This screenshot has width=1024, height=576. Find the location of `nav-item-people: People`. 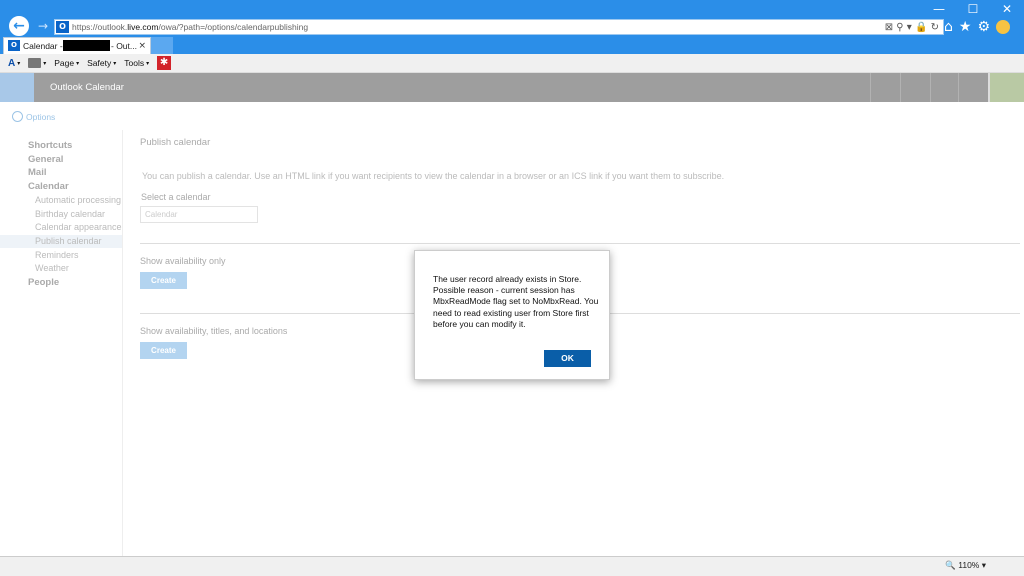

nav-item-people: People is located at coordinates (43, 282).